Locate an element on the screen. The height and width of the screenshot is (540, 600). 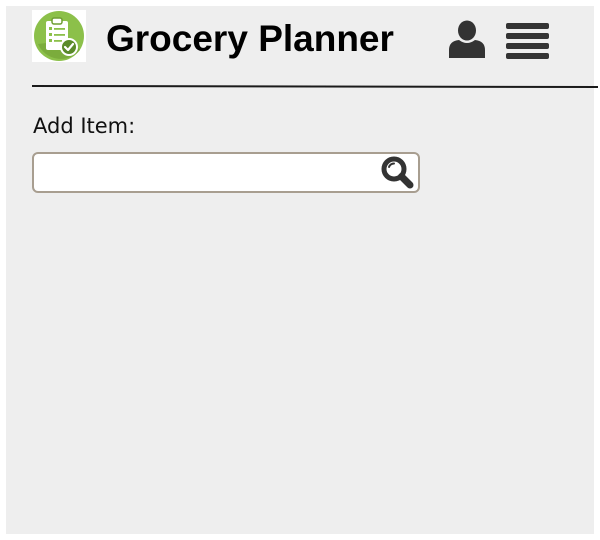
header-divider is located at coordinates (315, 86).